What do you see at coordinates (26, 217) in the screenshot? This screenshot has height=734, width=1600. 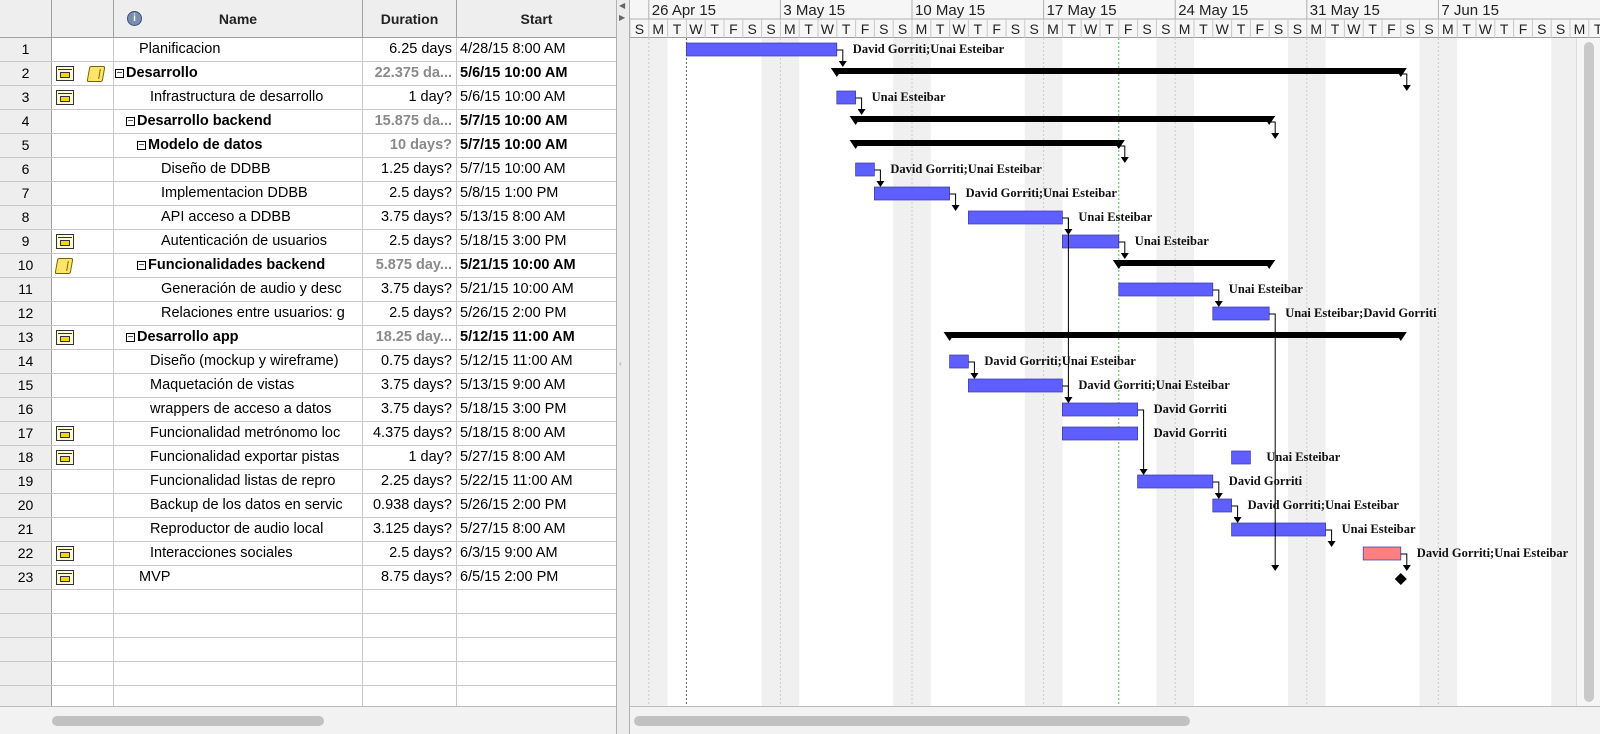 I see `row-number: 8` at bounding box center [26, 217].